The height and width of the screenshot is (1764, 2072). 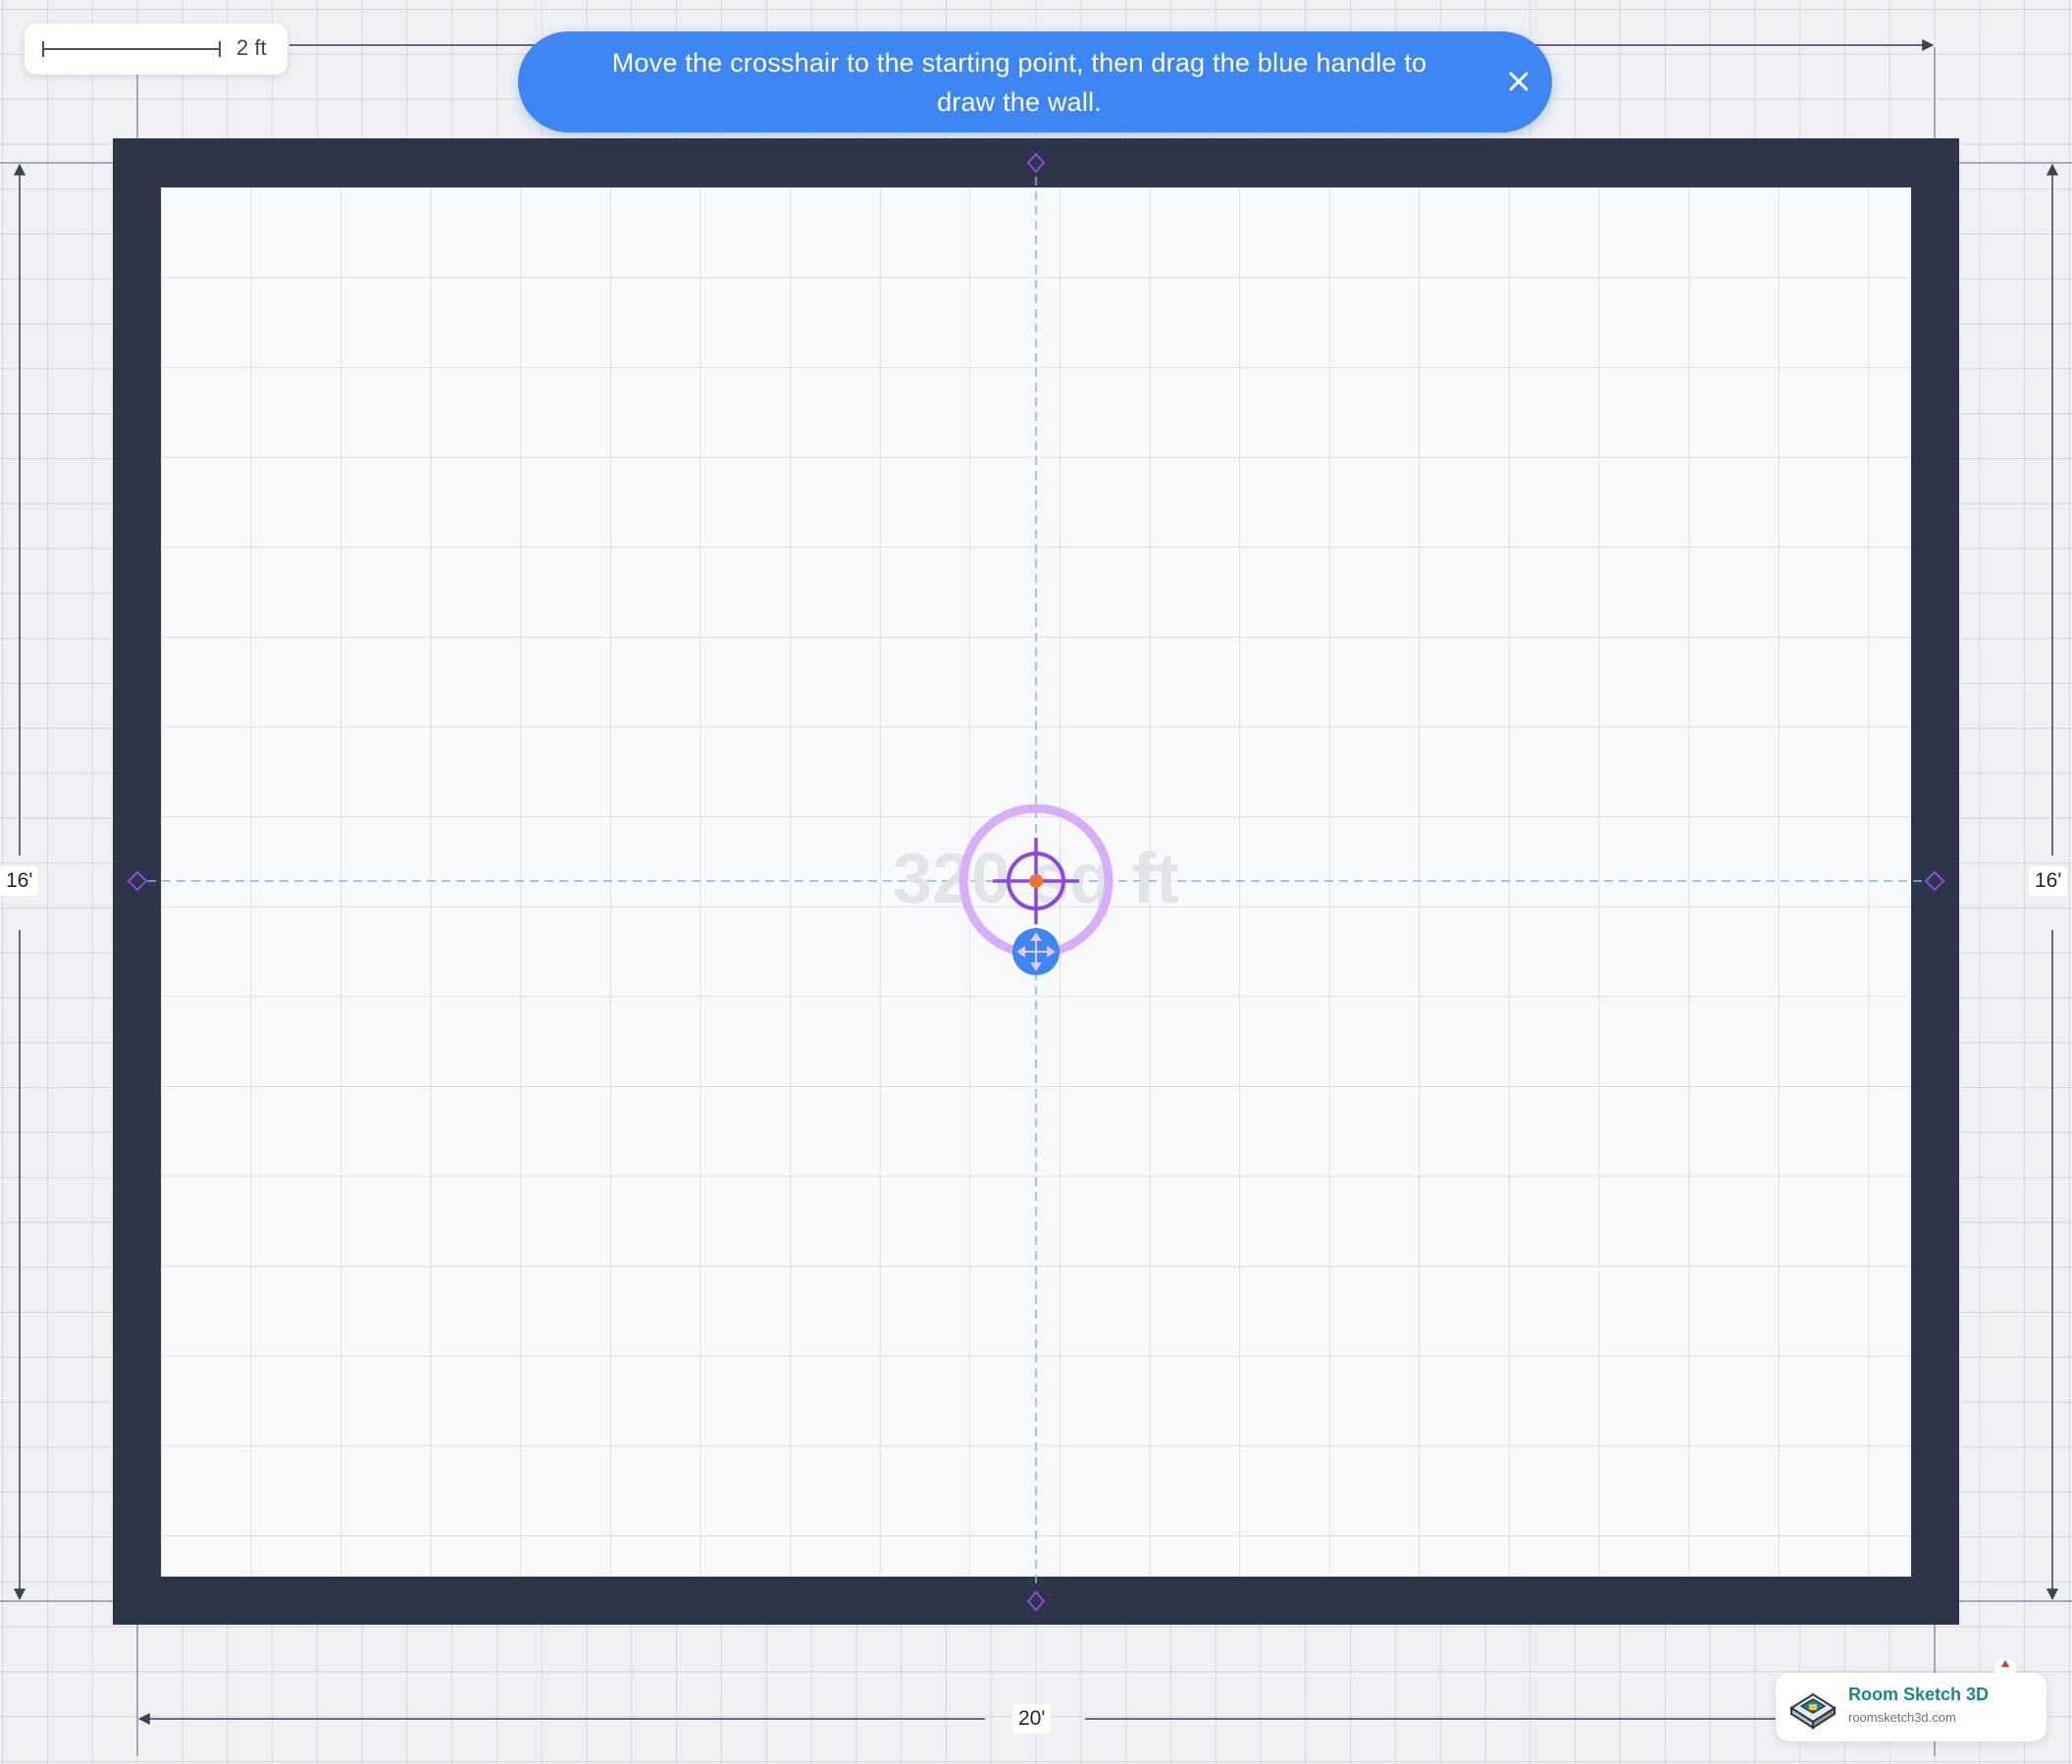 I want to click on left-dimension-label: 16', so click(x=19, y=881).